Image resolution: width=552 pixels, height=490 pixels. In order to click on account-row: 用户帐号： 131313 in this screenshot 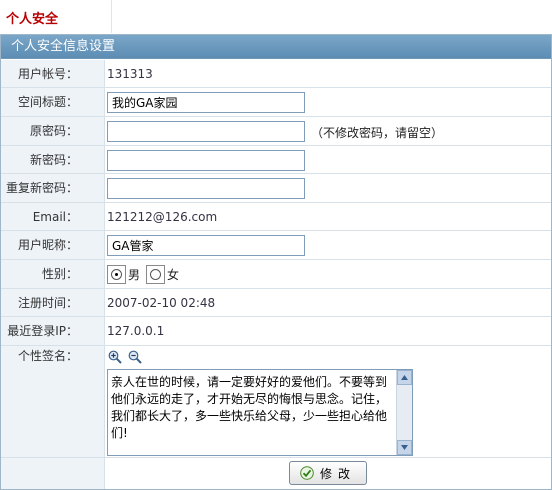, I will do `click(276, 74)`.